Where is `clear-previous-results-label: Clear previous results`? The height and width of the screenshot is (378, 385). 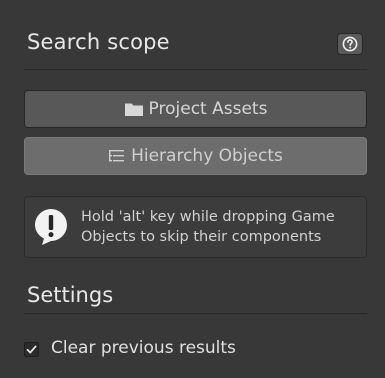
clear-previous-results-label: Clear previous results is located at coordinates (143, 348).